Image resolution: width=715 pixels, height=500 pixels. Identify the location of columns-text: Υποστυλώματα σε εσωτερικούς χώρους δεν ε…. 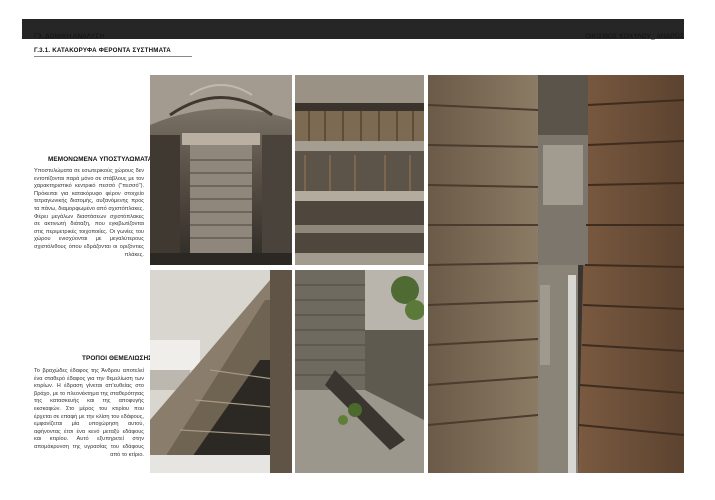
(89, 213).